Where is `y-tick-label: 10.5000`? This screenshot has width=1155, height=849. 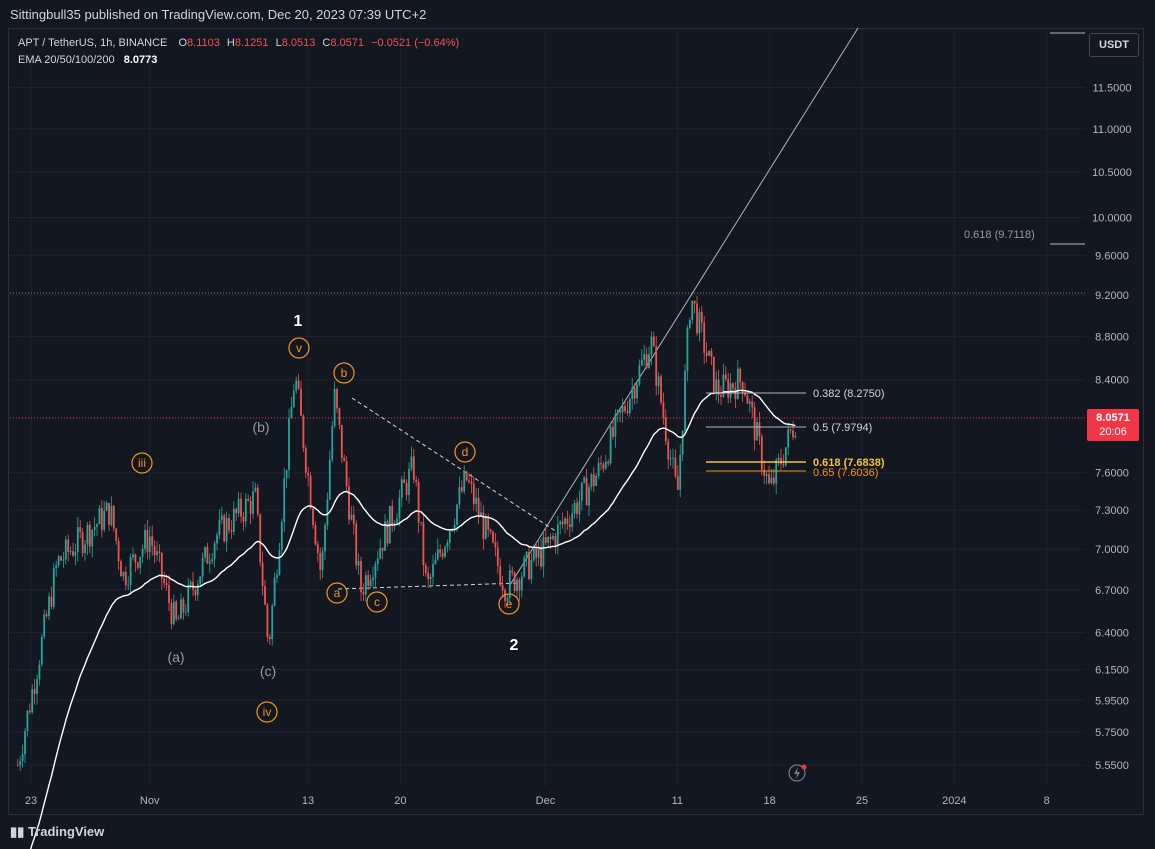 y-tick-label: 10.5000 is located at coordinates (1112, 173).